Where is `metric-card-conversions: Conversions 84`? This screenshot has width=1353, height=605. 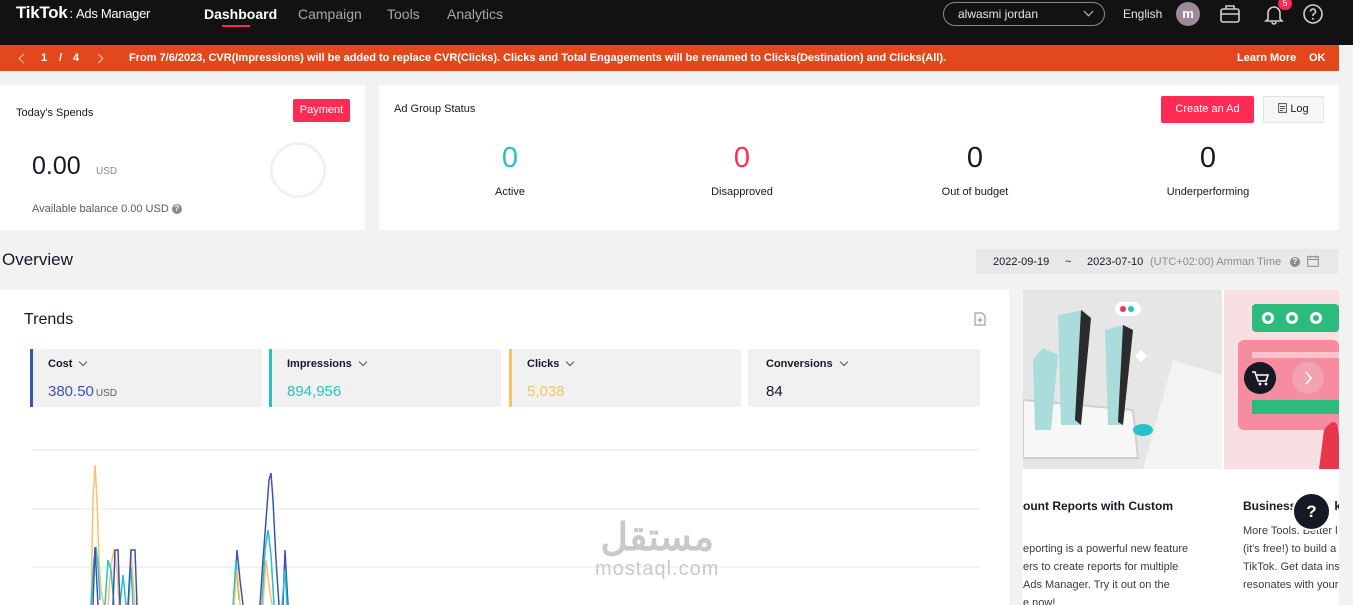 metric-card-conversions: Conversions 84 is located at coordinates (864, 378).